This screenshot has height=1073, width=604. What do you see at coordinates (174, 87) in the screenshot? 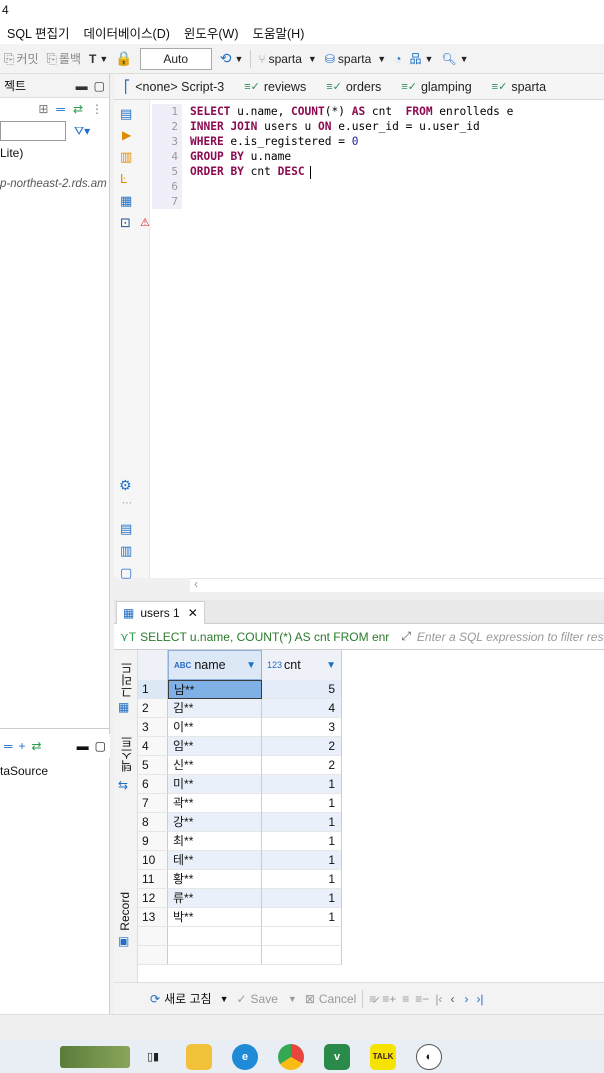
I see `tab-script-3: ⎡ <none> Script-3` at bounding box center [174, 87].